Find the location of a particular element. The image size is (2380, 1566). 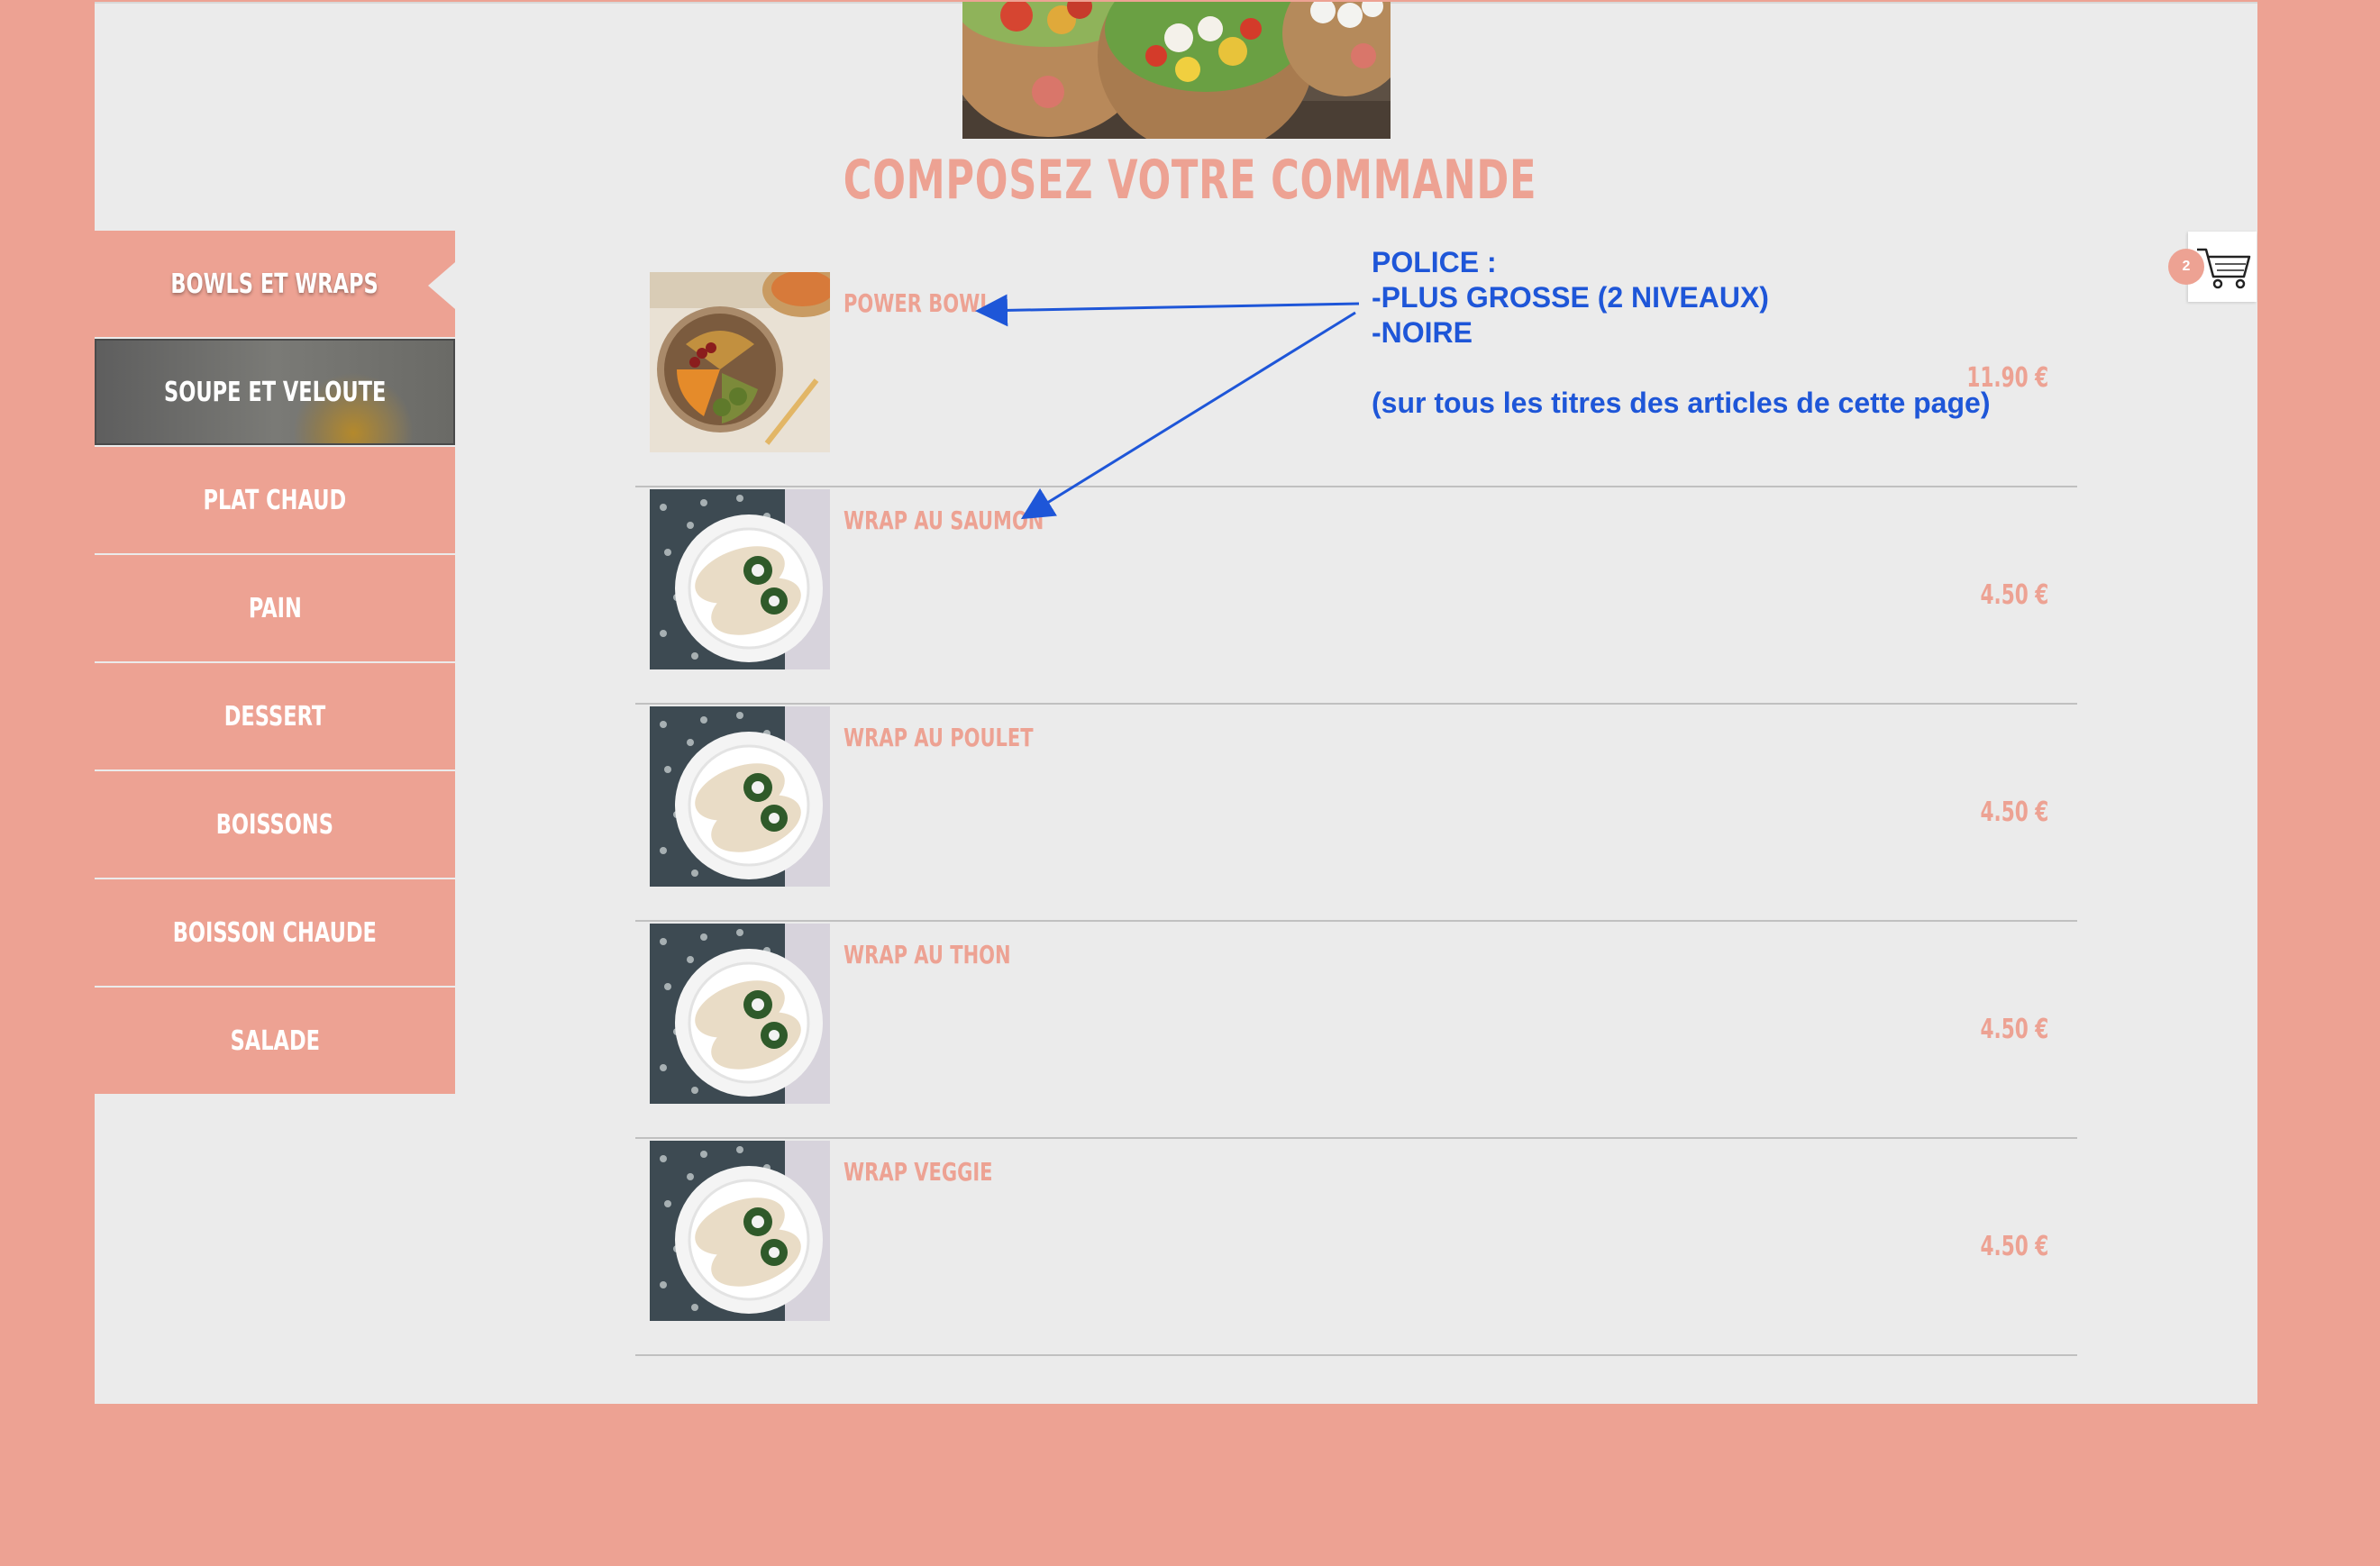

product-image-power-bowl is located at coordinates (740, 362).